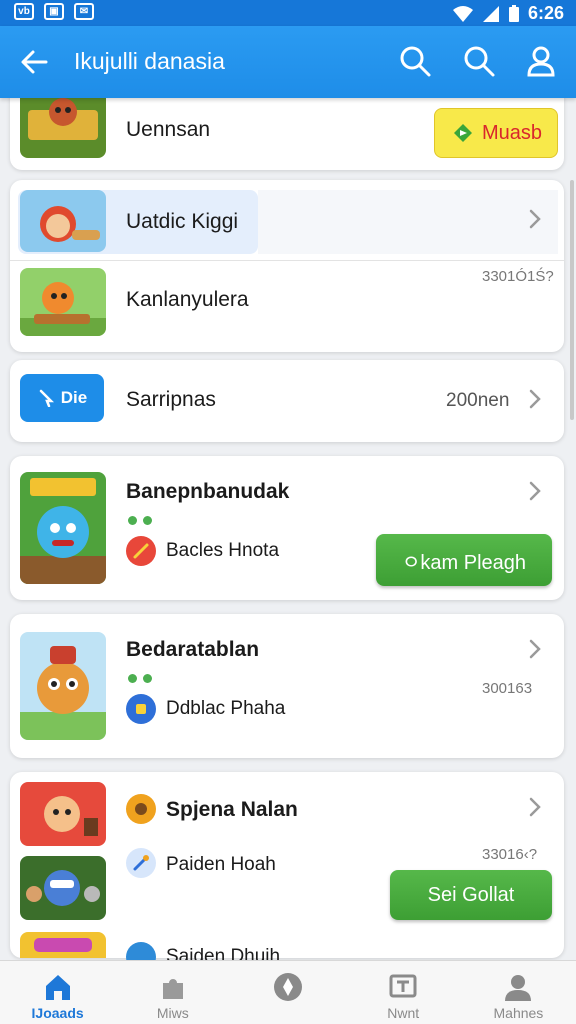  What do you see at coordinates (54, 11) in the screenshot?
I see `image-icon: ▣` at bounding box center [54, 11].